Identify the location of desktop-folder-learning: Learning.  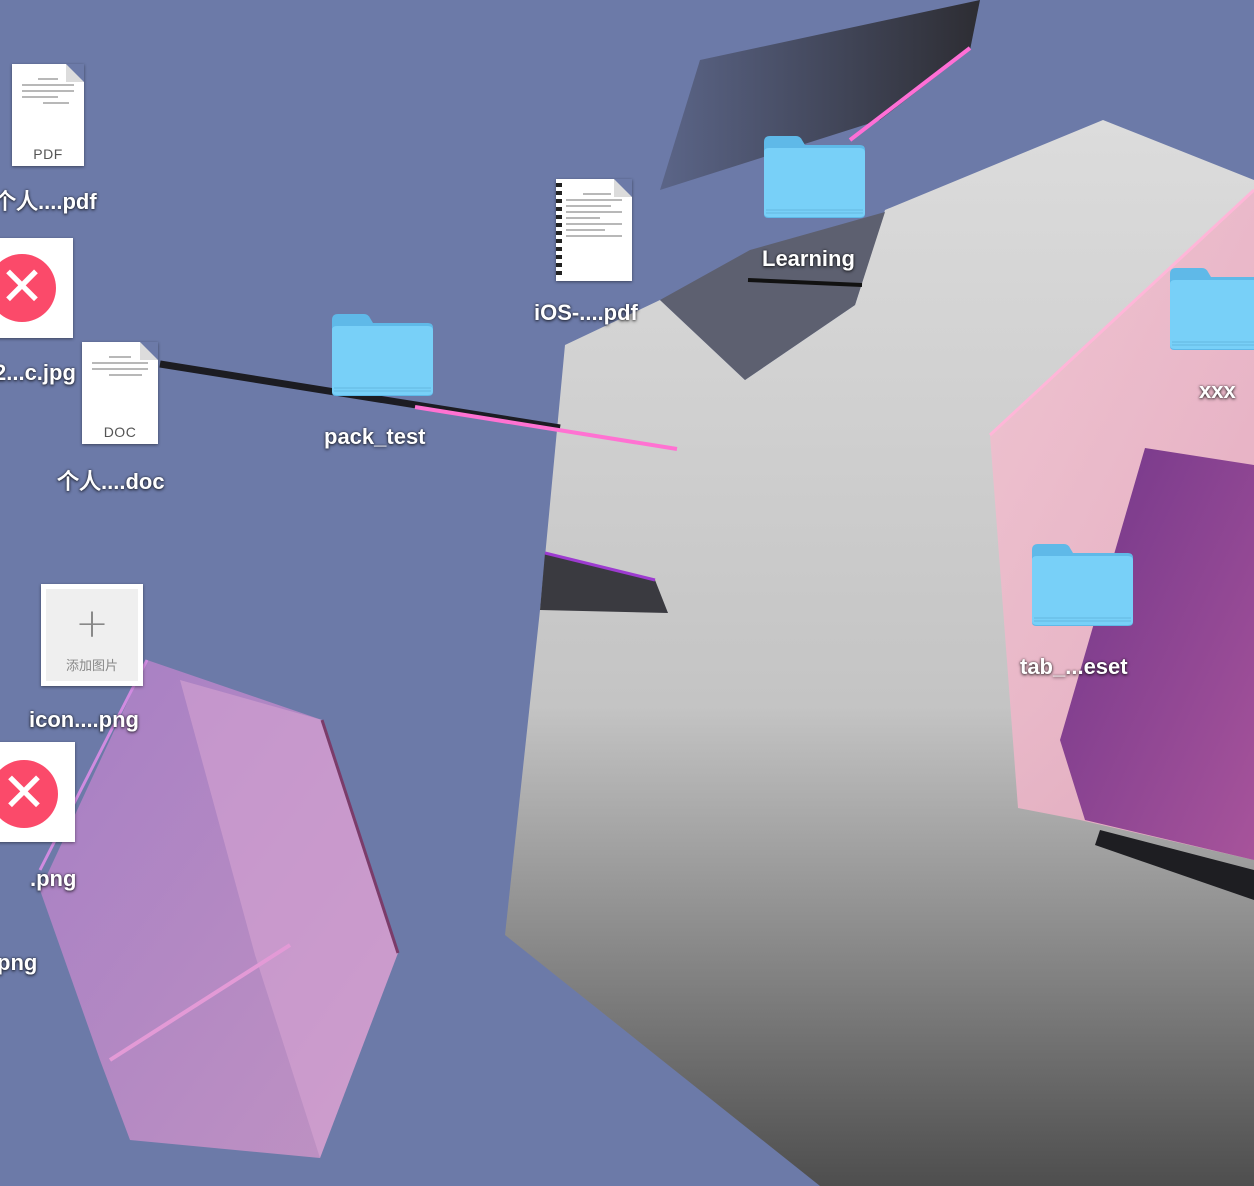
(818, 209).